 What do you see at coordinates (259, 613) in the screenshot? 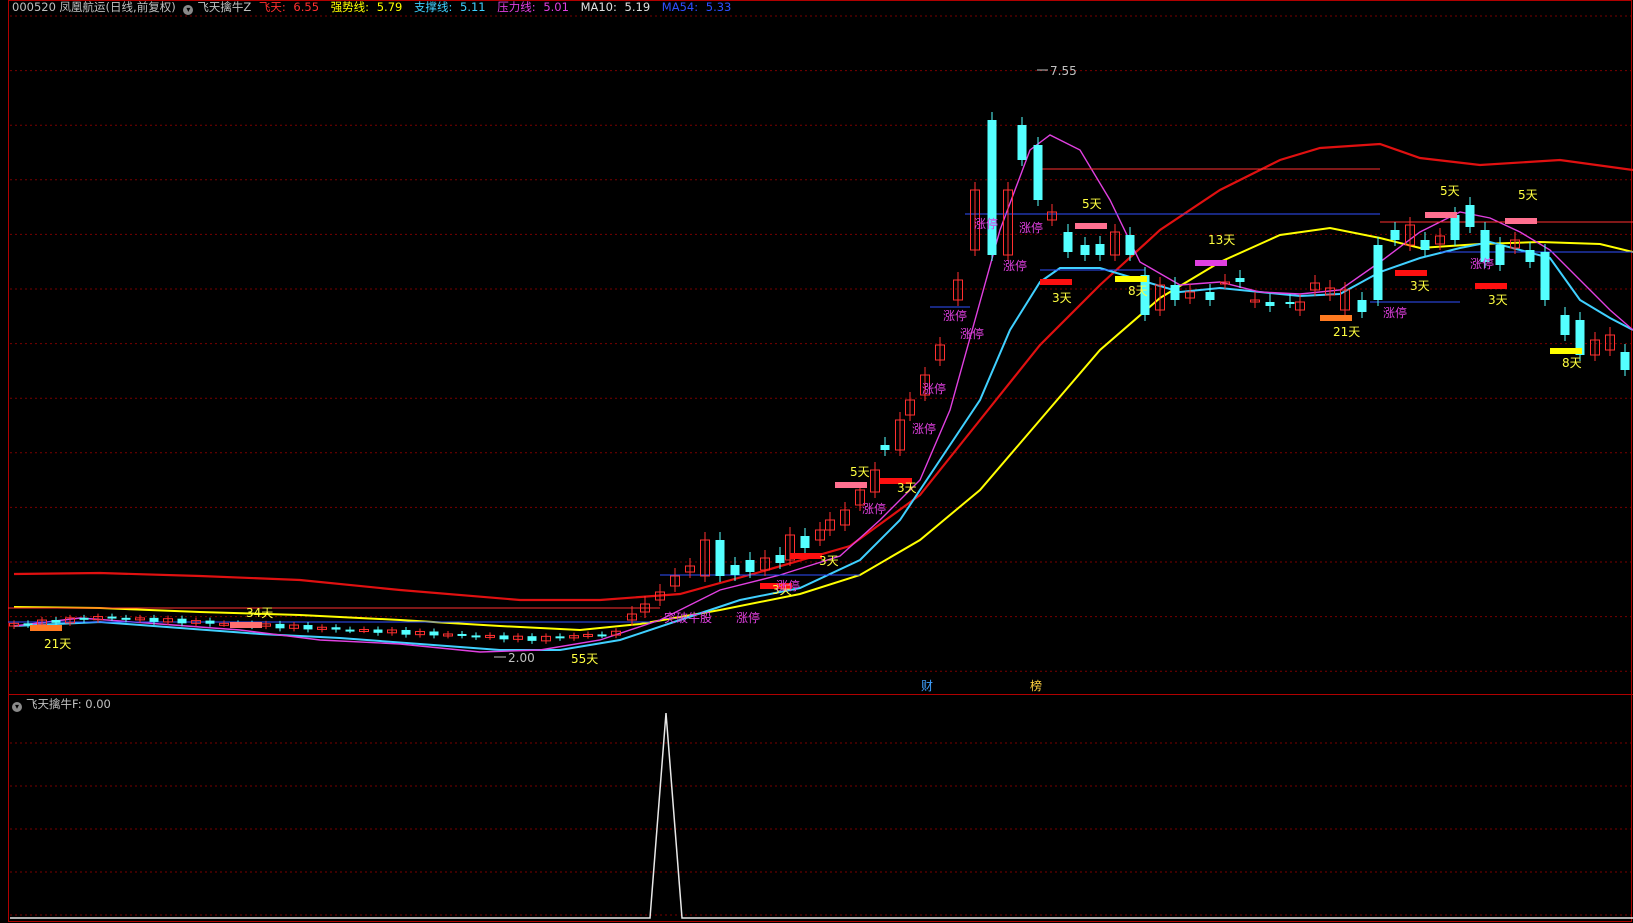
I see `annotation-text: 34天` at bounding box center [259, 613].